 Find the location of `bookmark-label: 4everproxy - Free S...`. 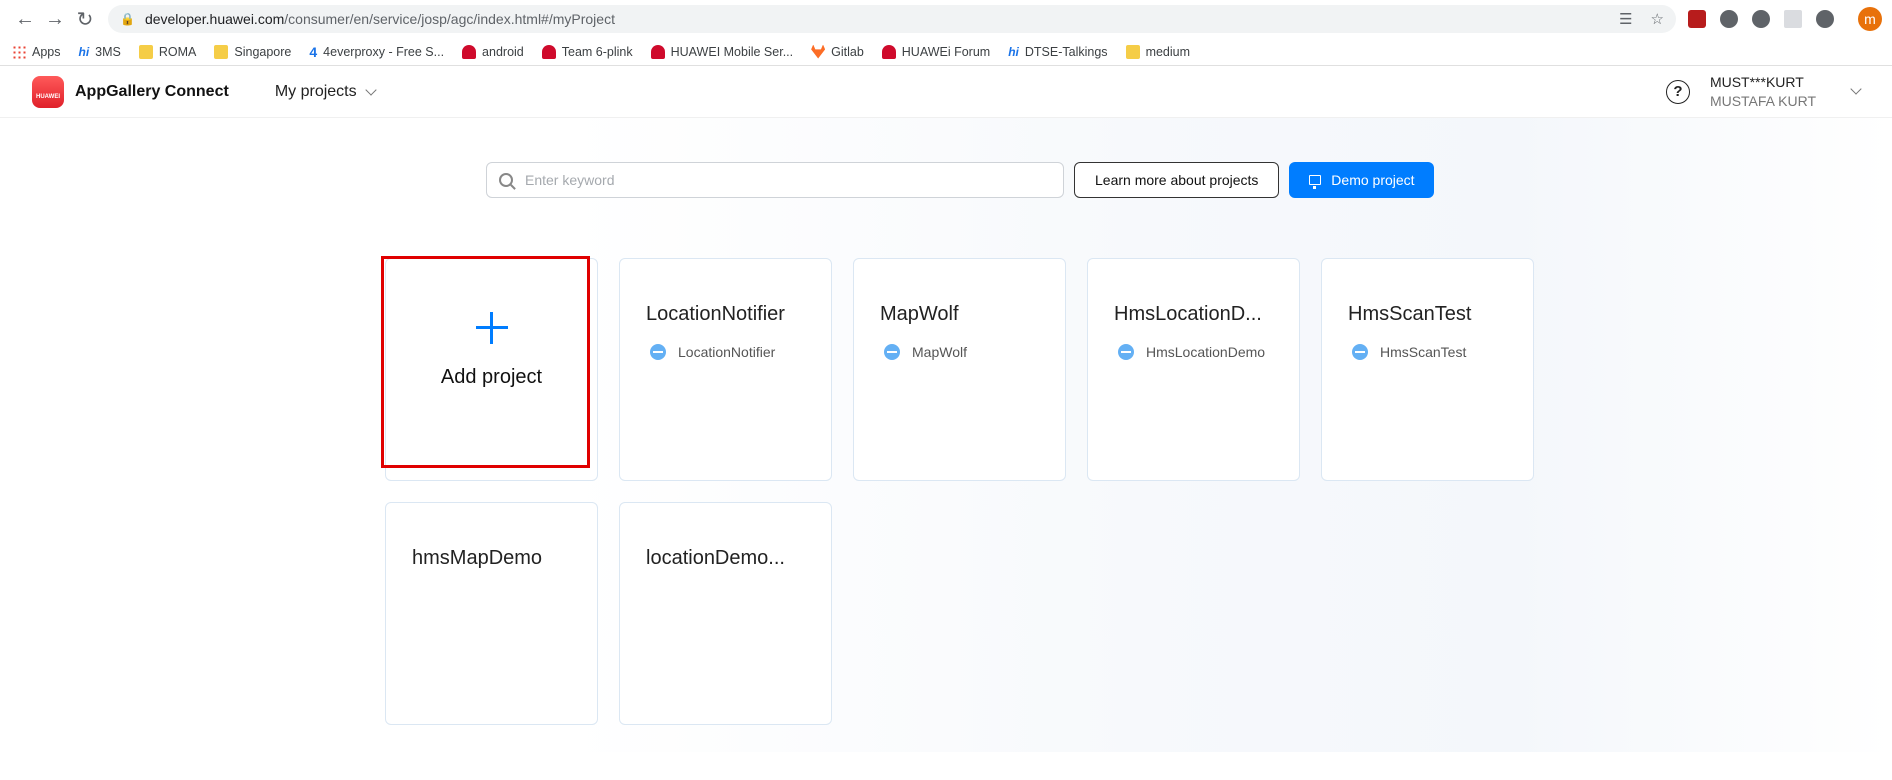

bookmark-label: 4everproxy - Free S... is located at coordinates (384, 51).